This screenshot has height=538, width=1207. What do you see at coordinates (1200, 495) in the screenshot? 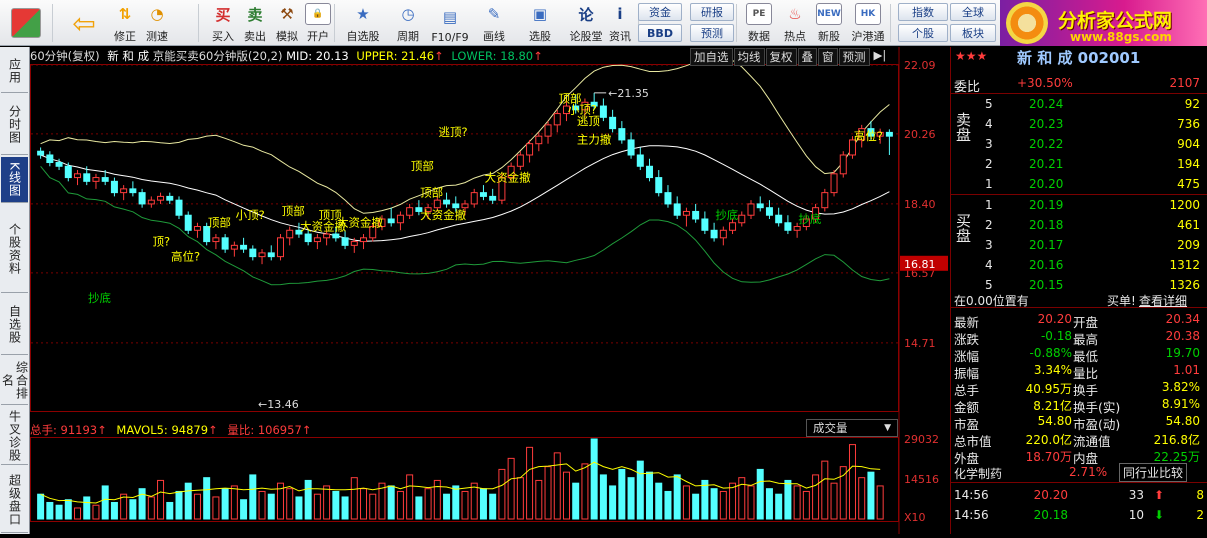
I see `tick-count: 8` at bounding box center [1200, 495].